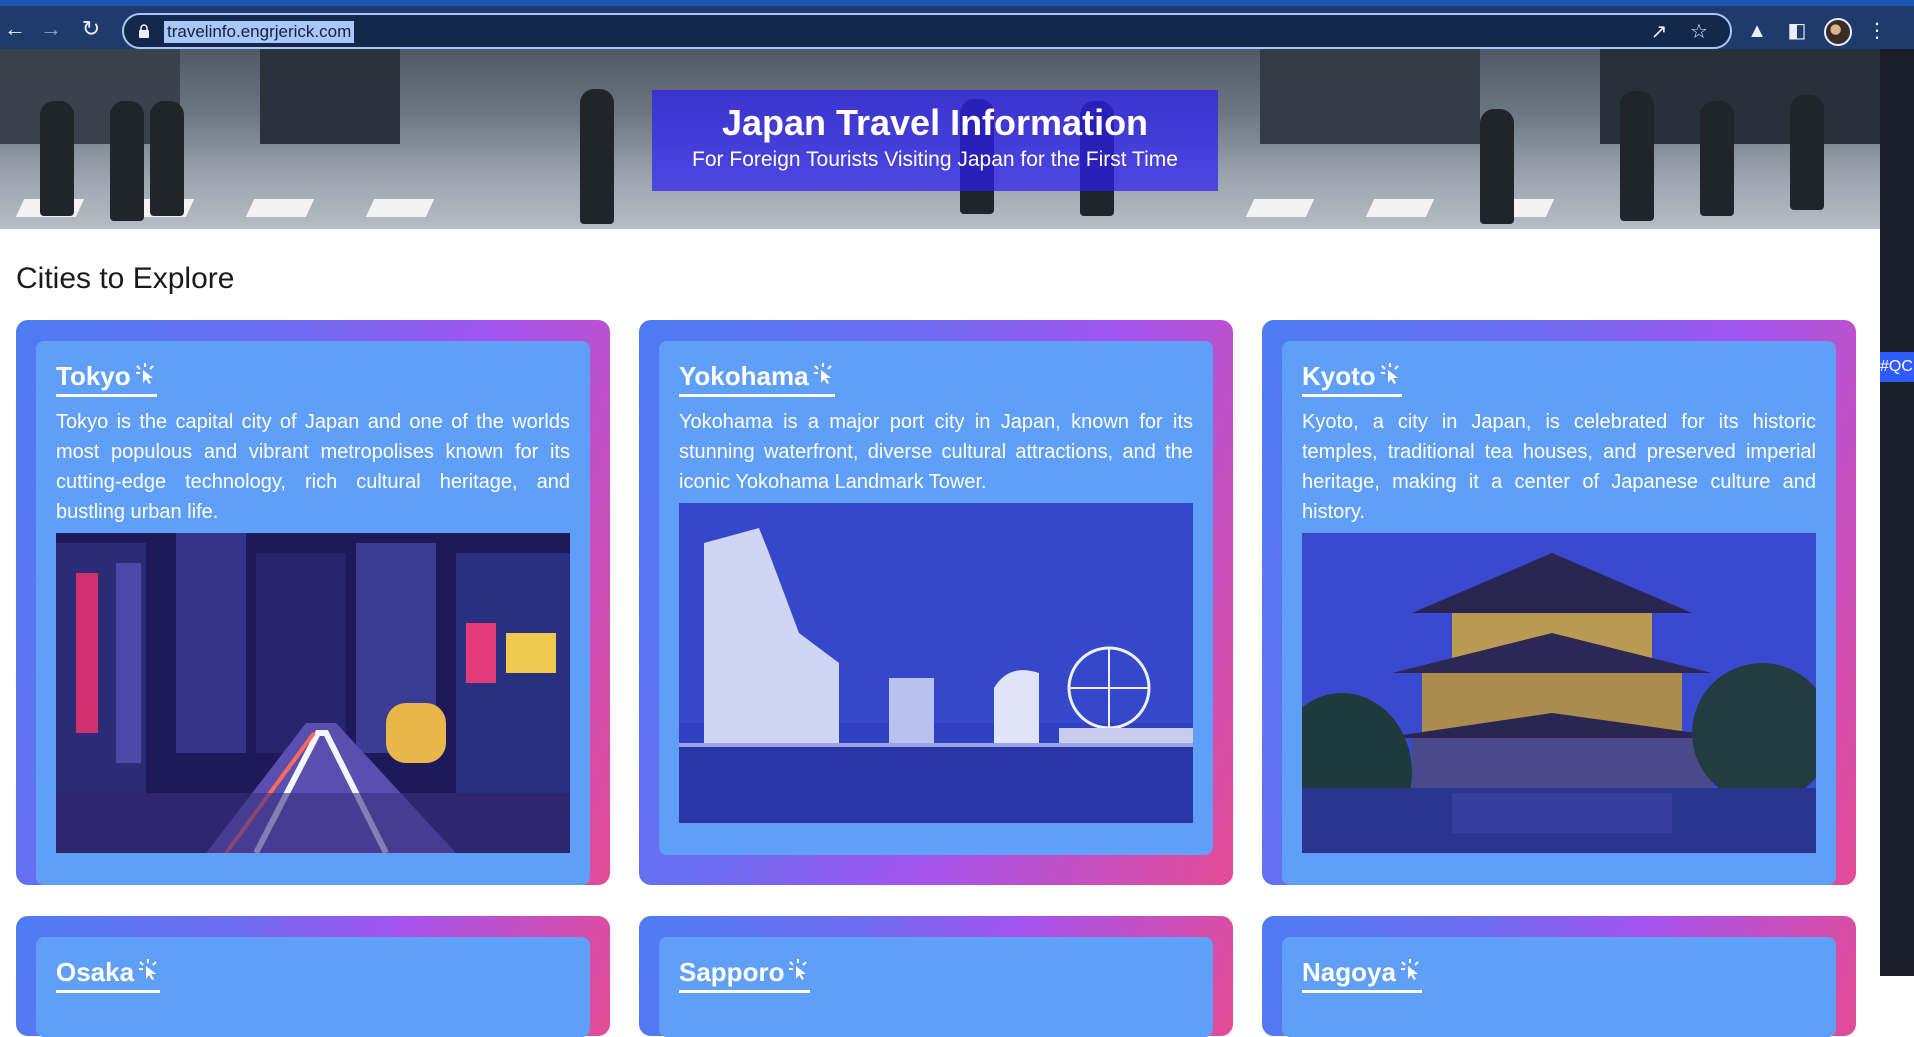  What do you see at coordinates (1877, 31) in the screenshot?
I see `menu-icon: ⋮` at bounding box center [1877, 31].